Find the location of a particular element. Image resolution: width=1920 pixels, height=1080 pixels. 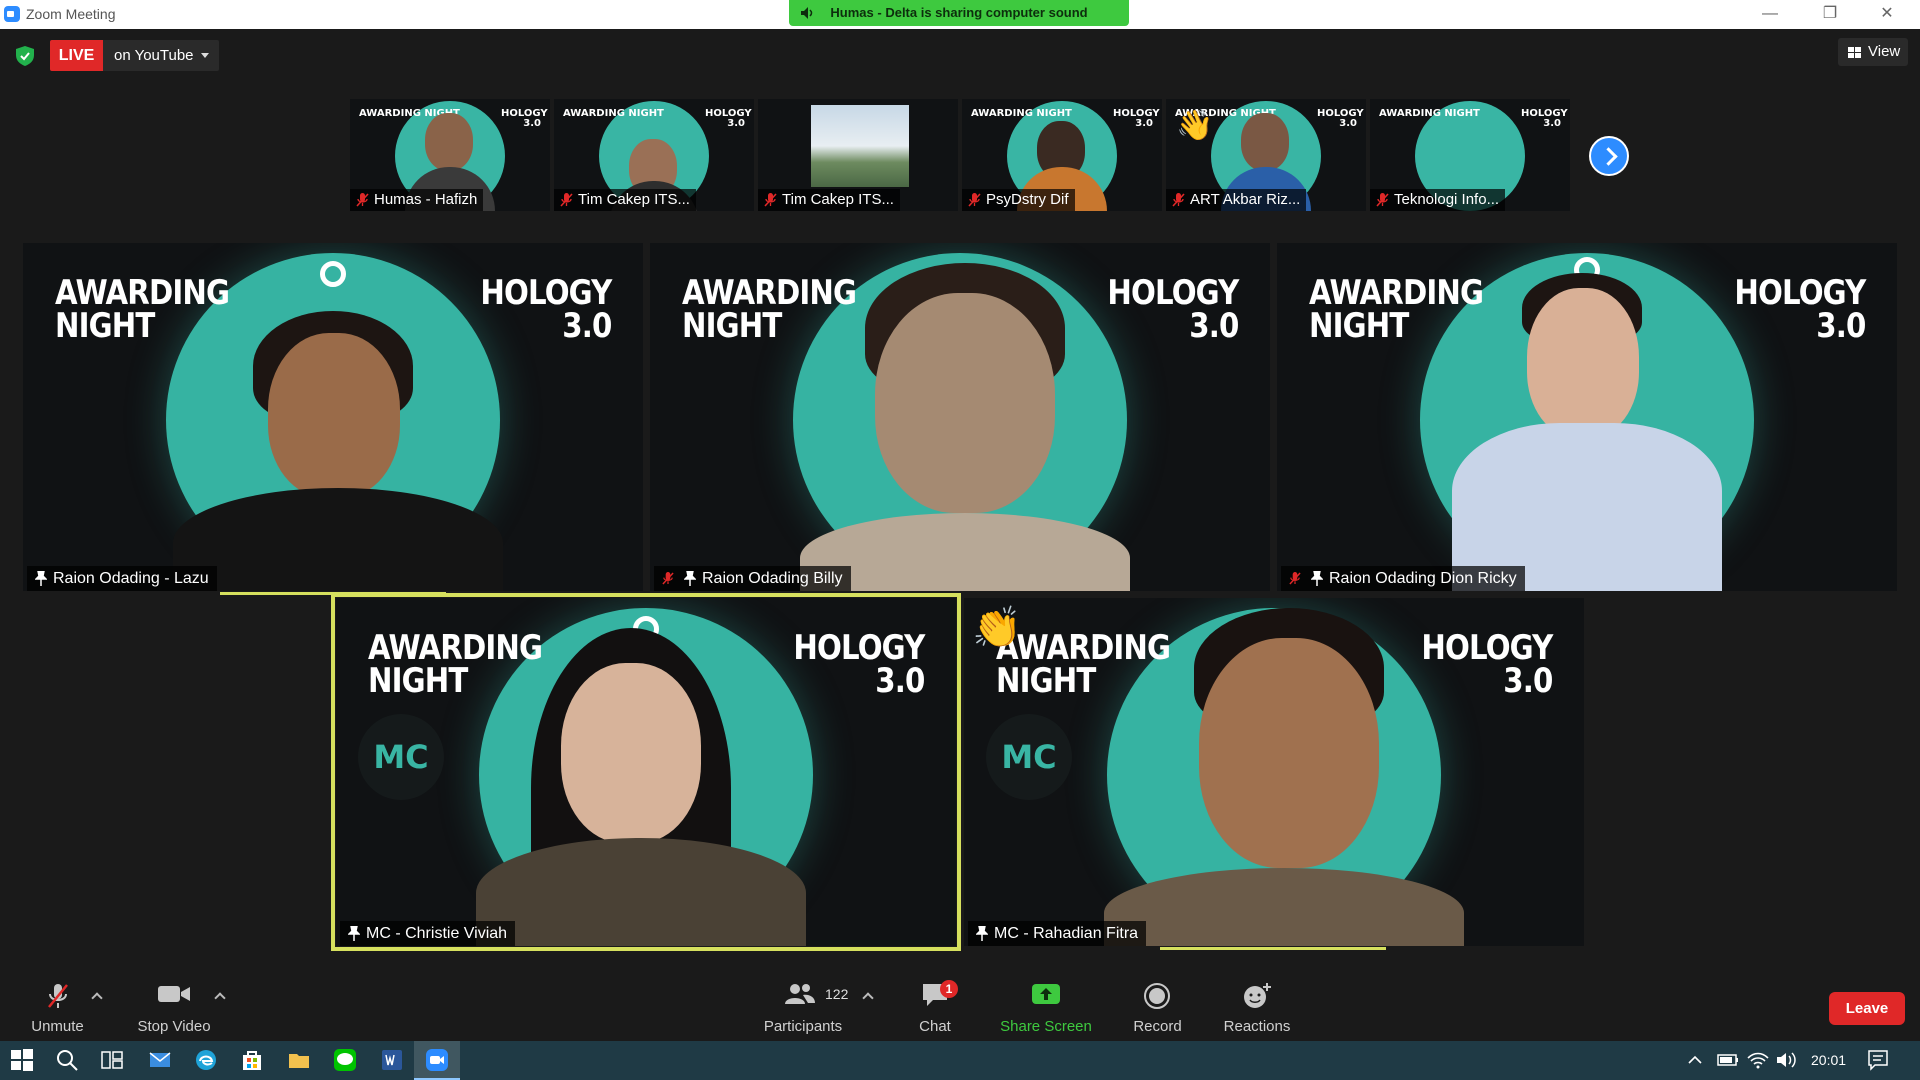

clap-hands-icon: 👏 is located at coordinates (997, 628).